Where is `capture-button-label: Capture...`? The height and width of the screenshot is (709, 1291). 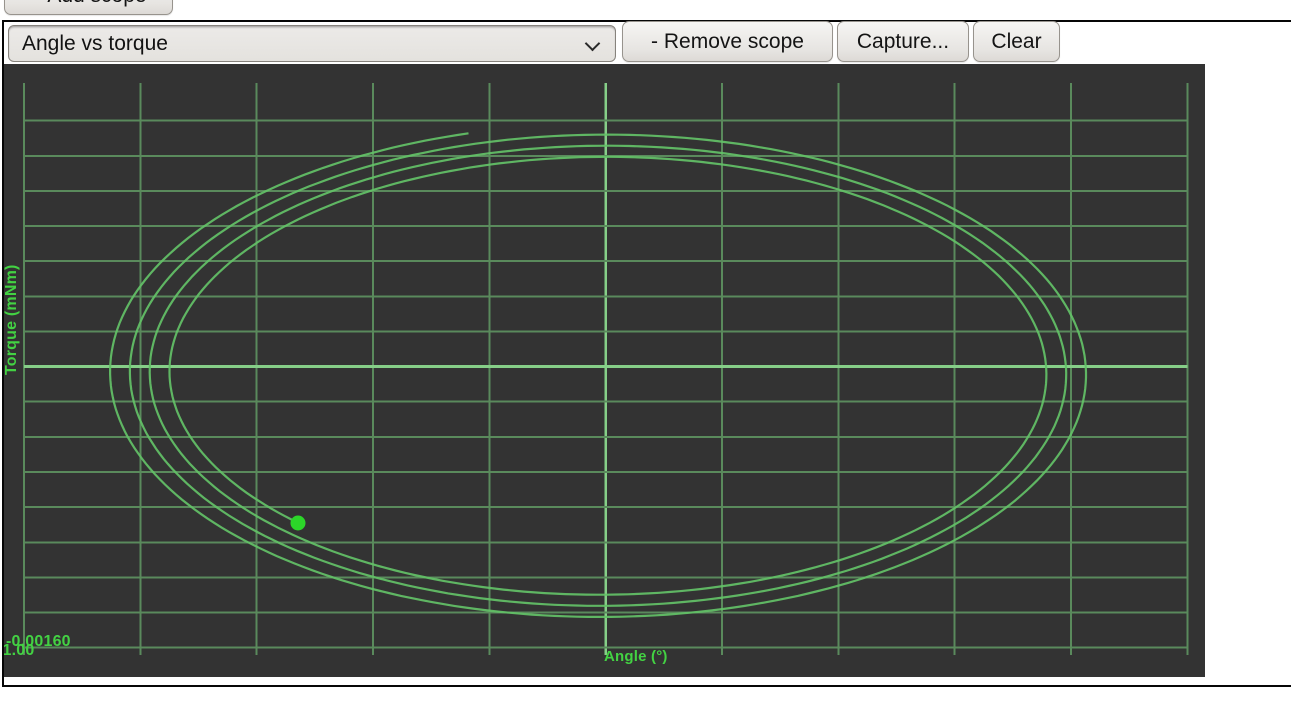 capture-button-label: Capture... is located at coordinates (903, 41).